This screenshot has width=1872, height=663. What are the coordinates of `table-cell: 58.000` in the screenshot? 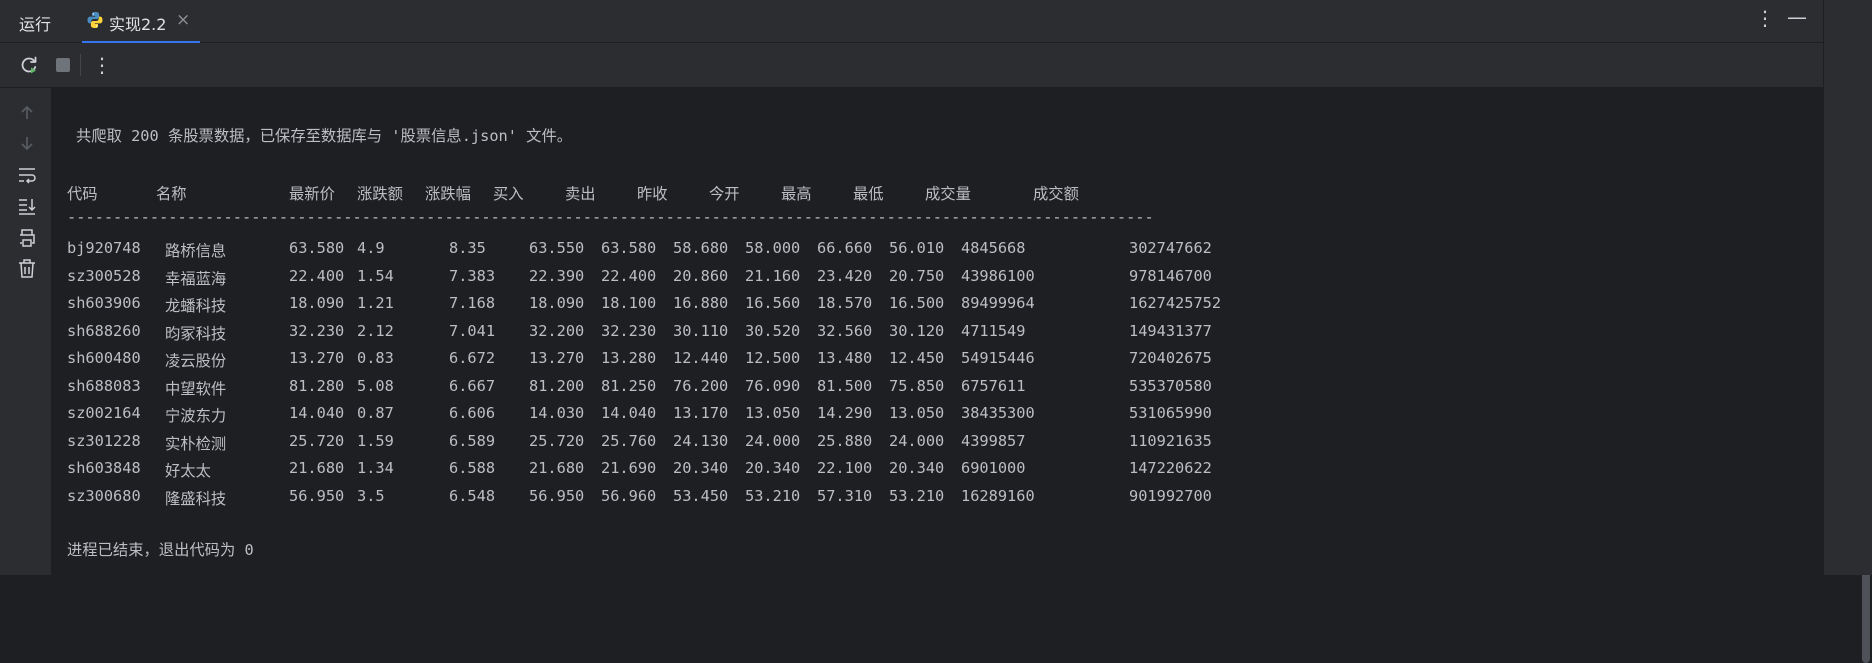 It's located at (773, 248).